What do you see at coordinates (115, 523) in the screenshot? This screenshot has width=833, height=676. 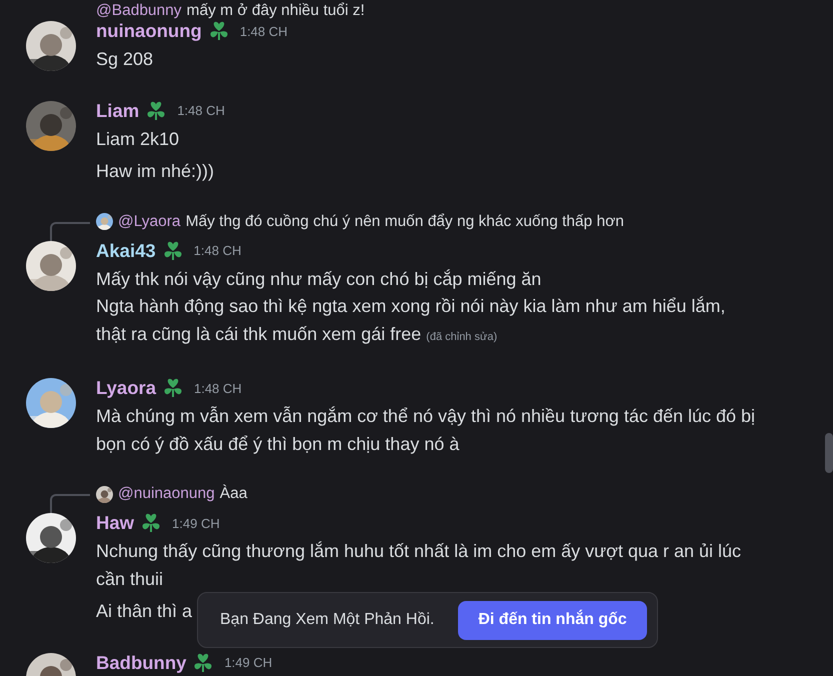 I see `username: Haw` at bounding box center [115, 523].